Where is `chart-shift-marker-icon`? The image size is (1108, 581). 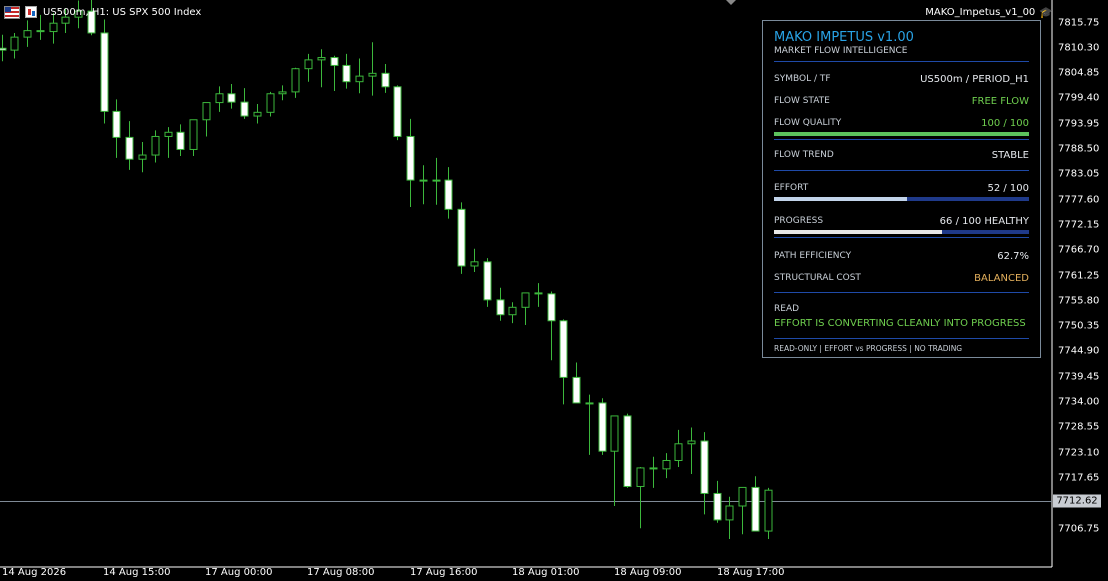
chart-shift-marker-icon is located at coordinates (731, 2).